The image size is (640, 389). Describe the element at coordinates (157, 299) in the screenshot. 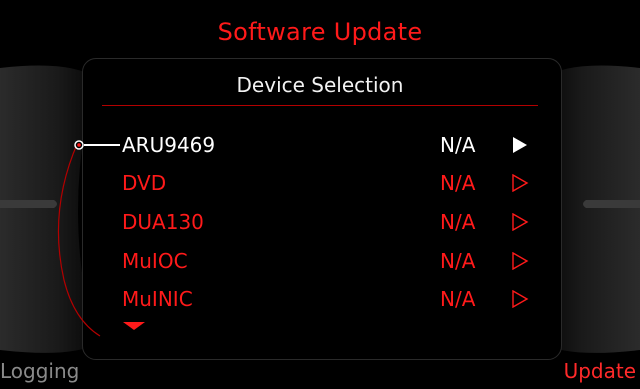

I see `device-name: MuINIC` at that location.